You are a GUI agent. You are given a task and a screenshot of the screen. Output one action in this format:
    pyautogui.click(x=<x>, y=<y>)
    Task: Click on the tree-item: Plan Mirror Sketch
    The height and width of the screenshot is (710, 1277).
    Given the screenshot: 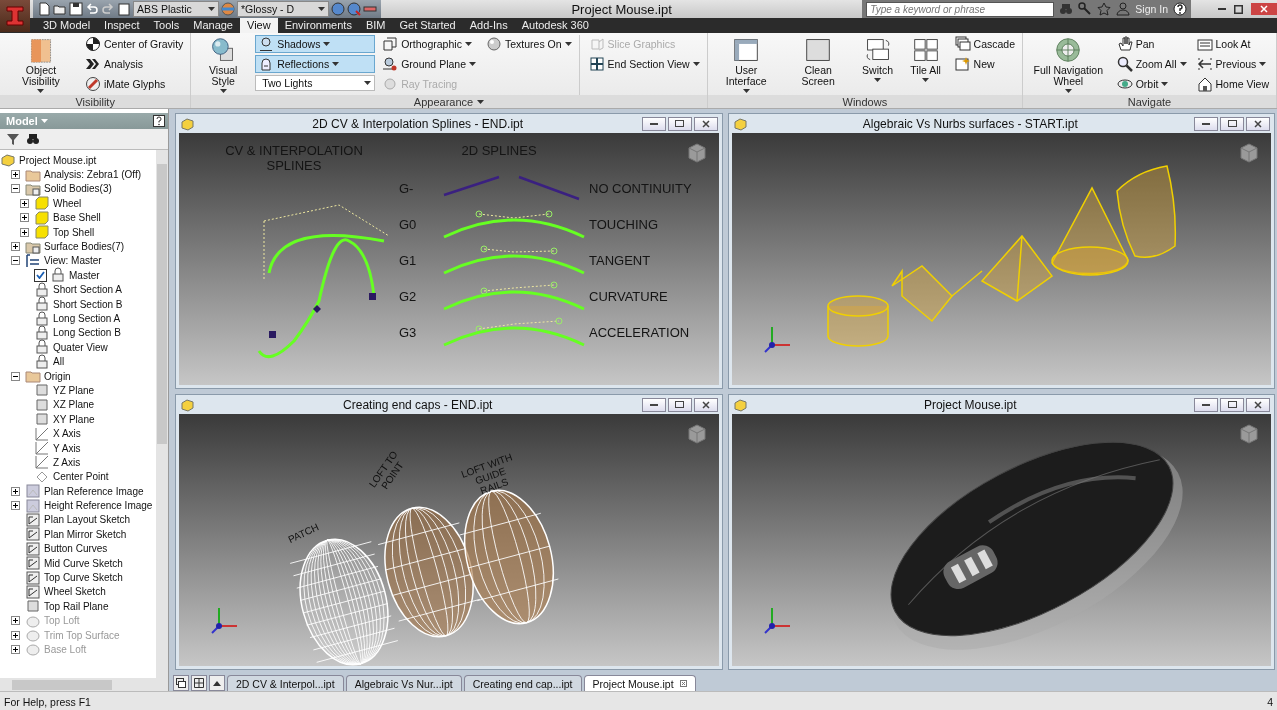 What is the action you would take?
    pyautogui.click(x=85, y=534)
    